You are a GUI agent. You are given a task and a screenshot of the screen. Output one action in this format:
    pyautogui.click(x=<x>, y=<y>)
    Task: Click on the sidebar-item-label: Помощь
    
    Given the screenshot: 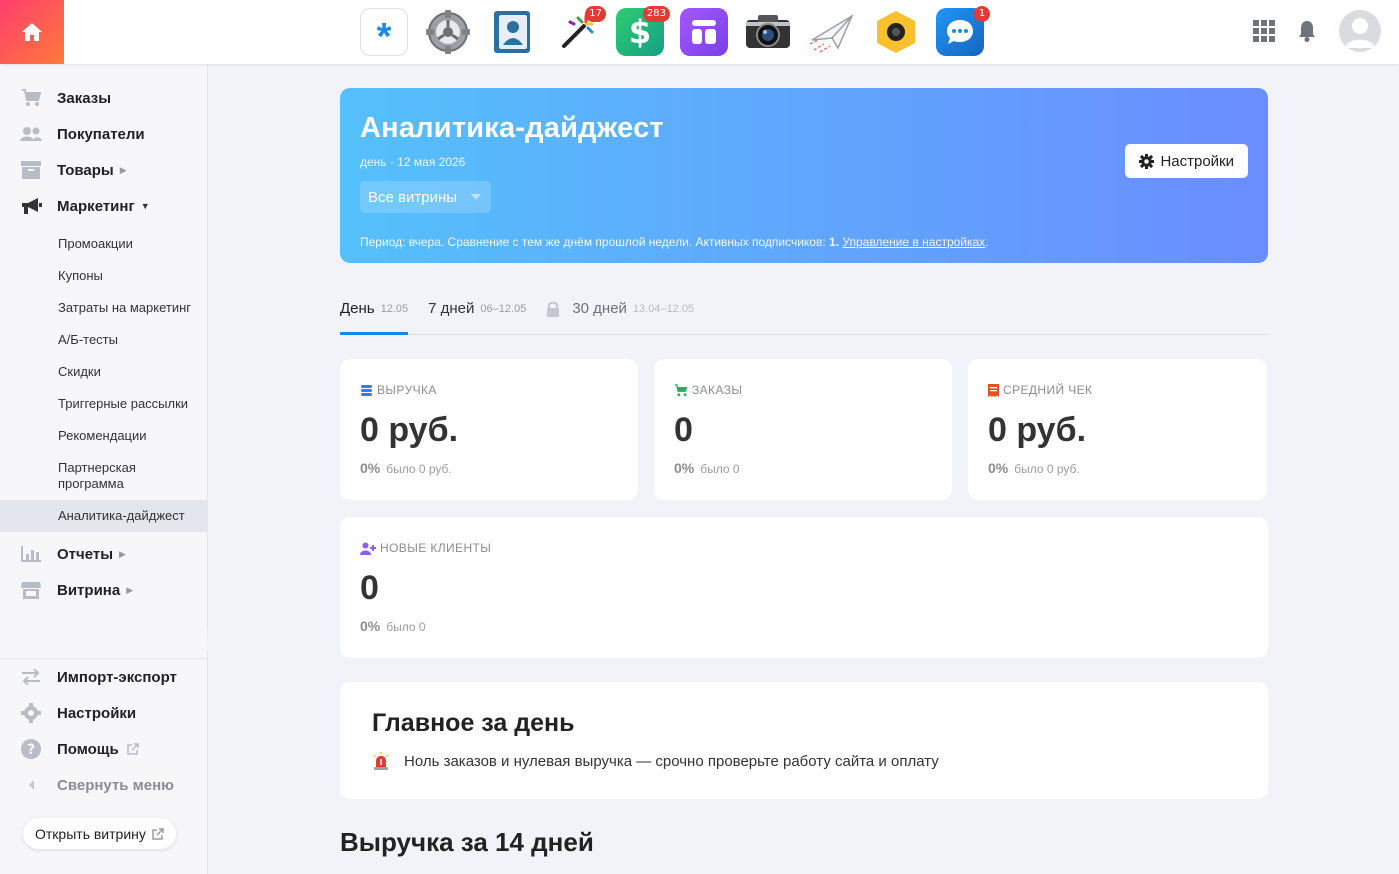 What is the action you would take?
    pyautogui.click(x=88, y=749)
    